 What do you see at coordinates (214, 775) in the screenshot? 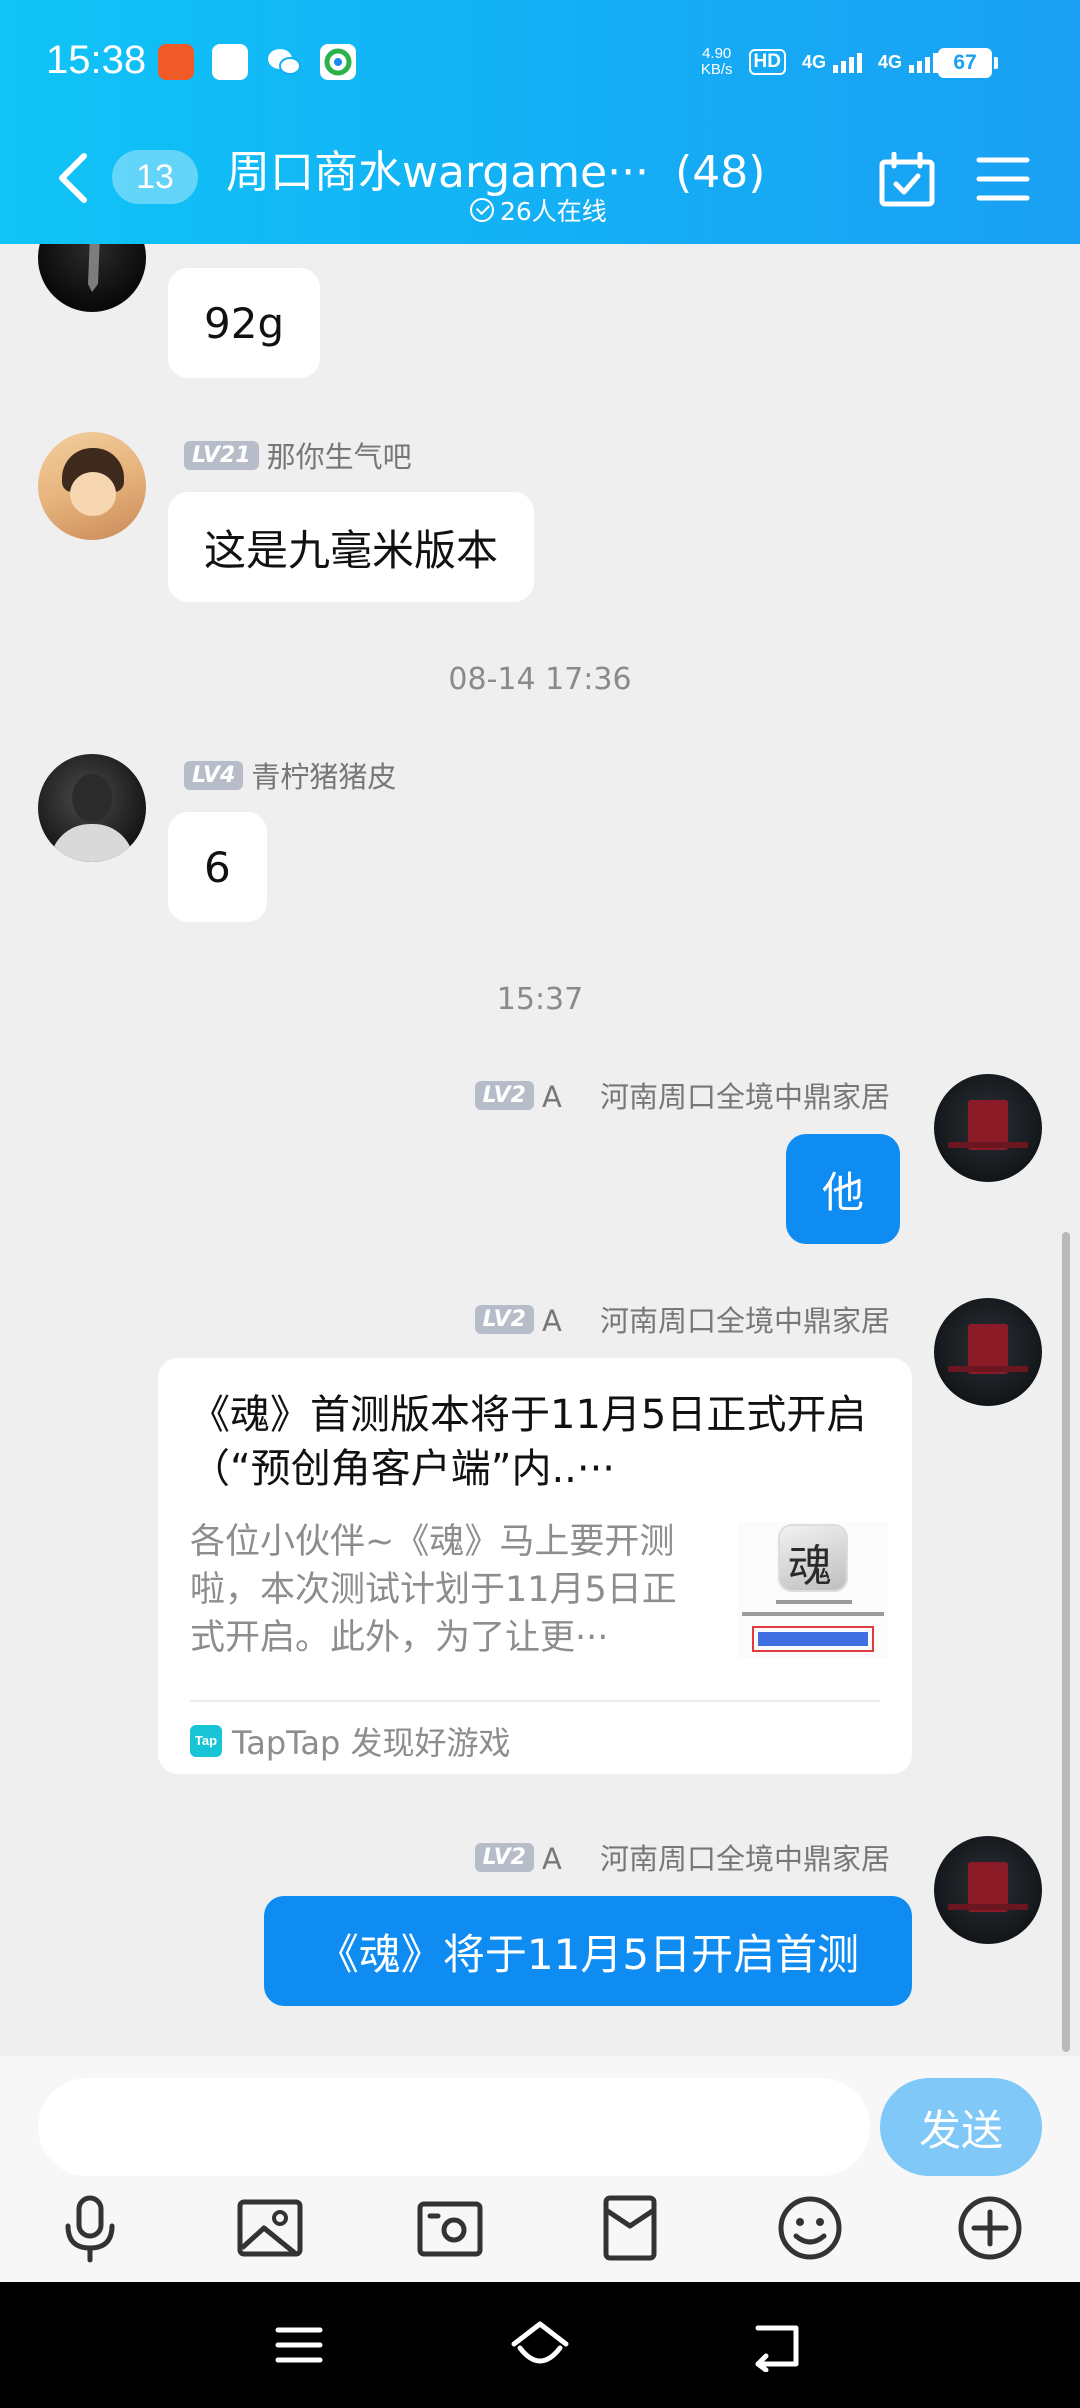
I see `level-badge: LV4` at bounding box center [214, 775].